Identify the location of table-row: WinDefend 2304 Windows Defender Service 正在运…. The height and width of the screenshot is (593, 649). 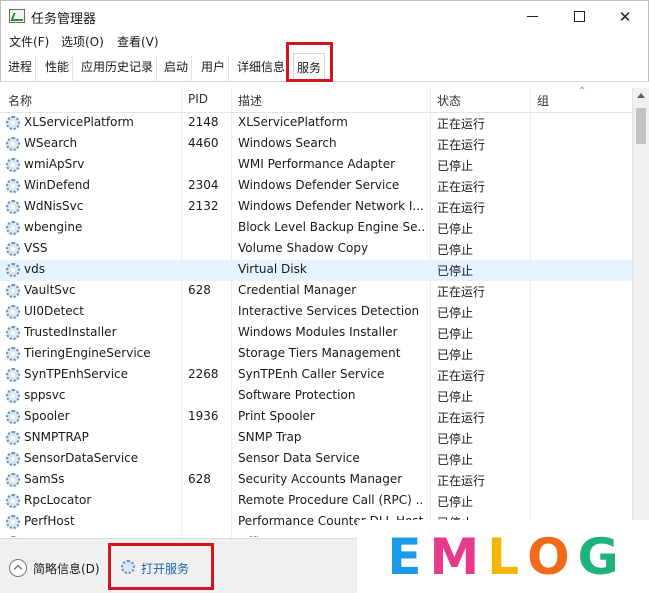
(316, 186).